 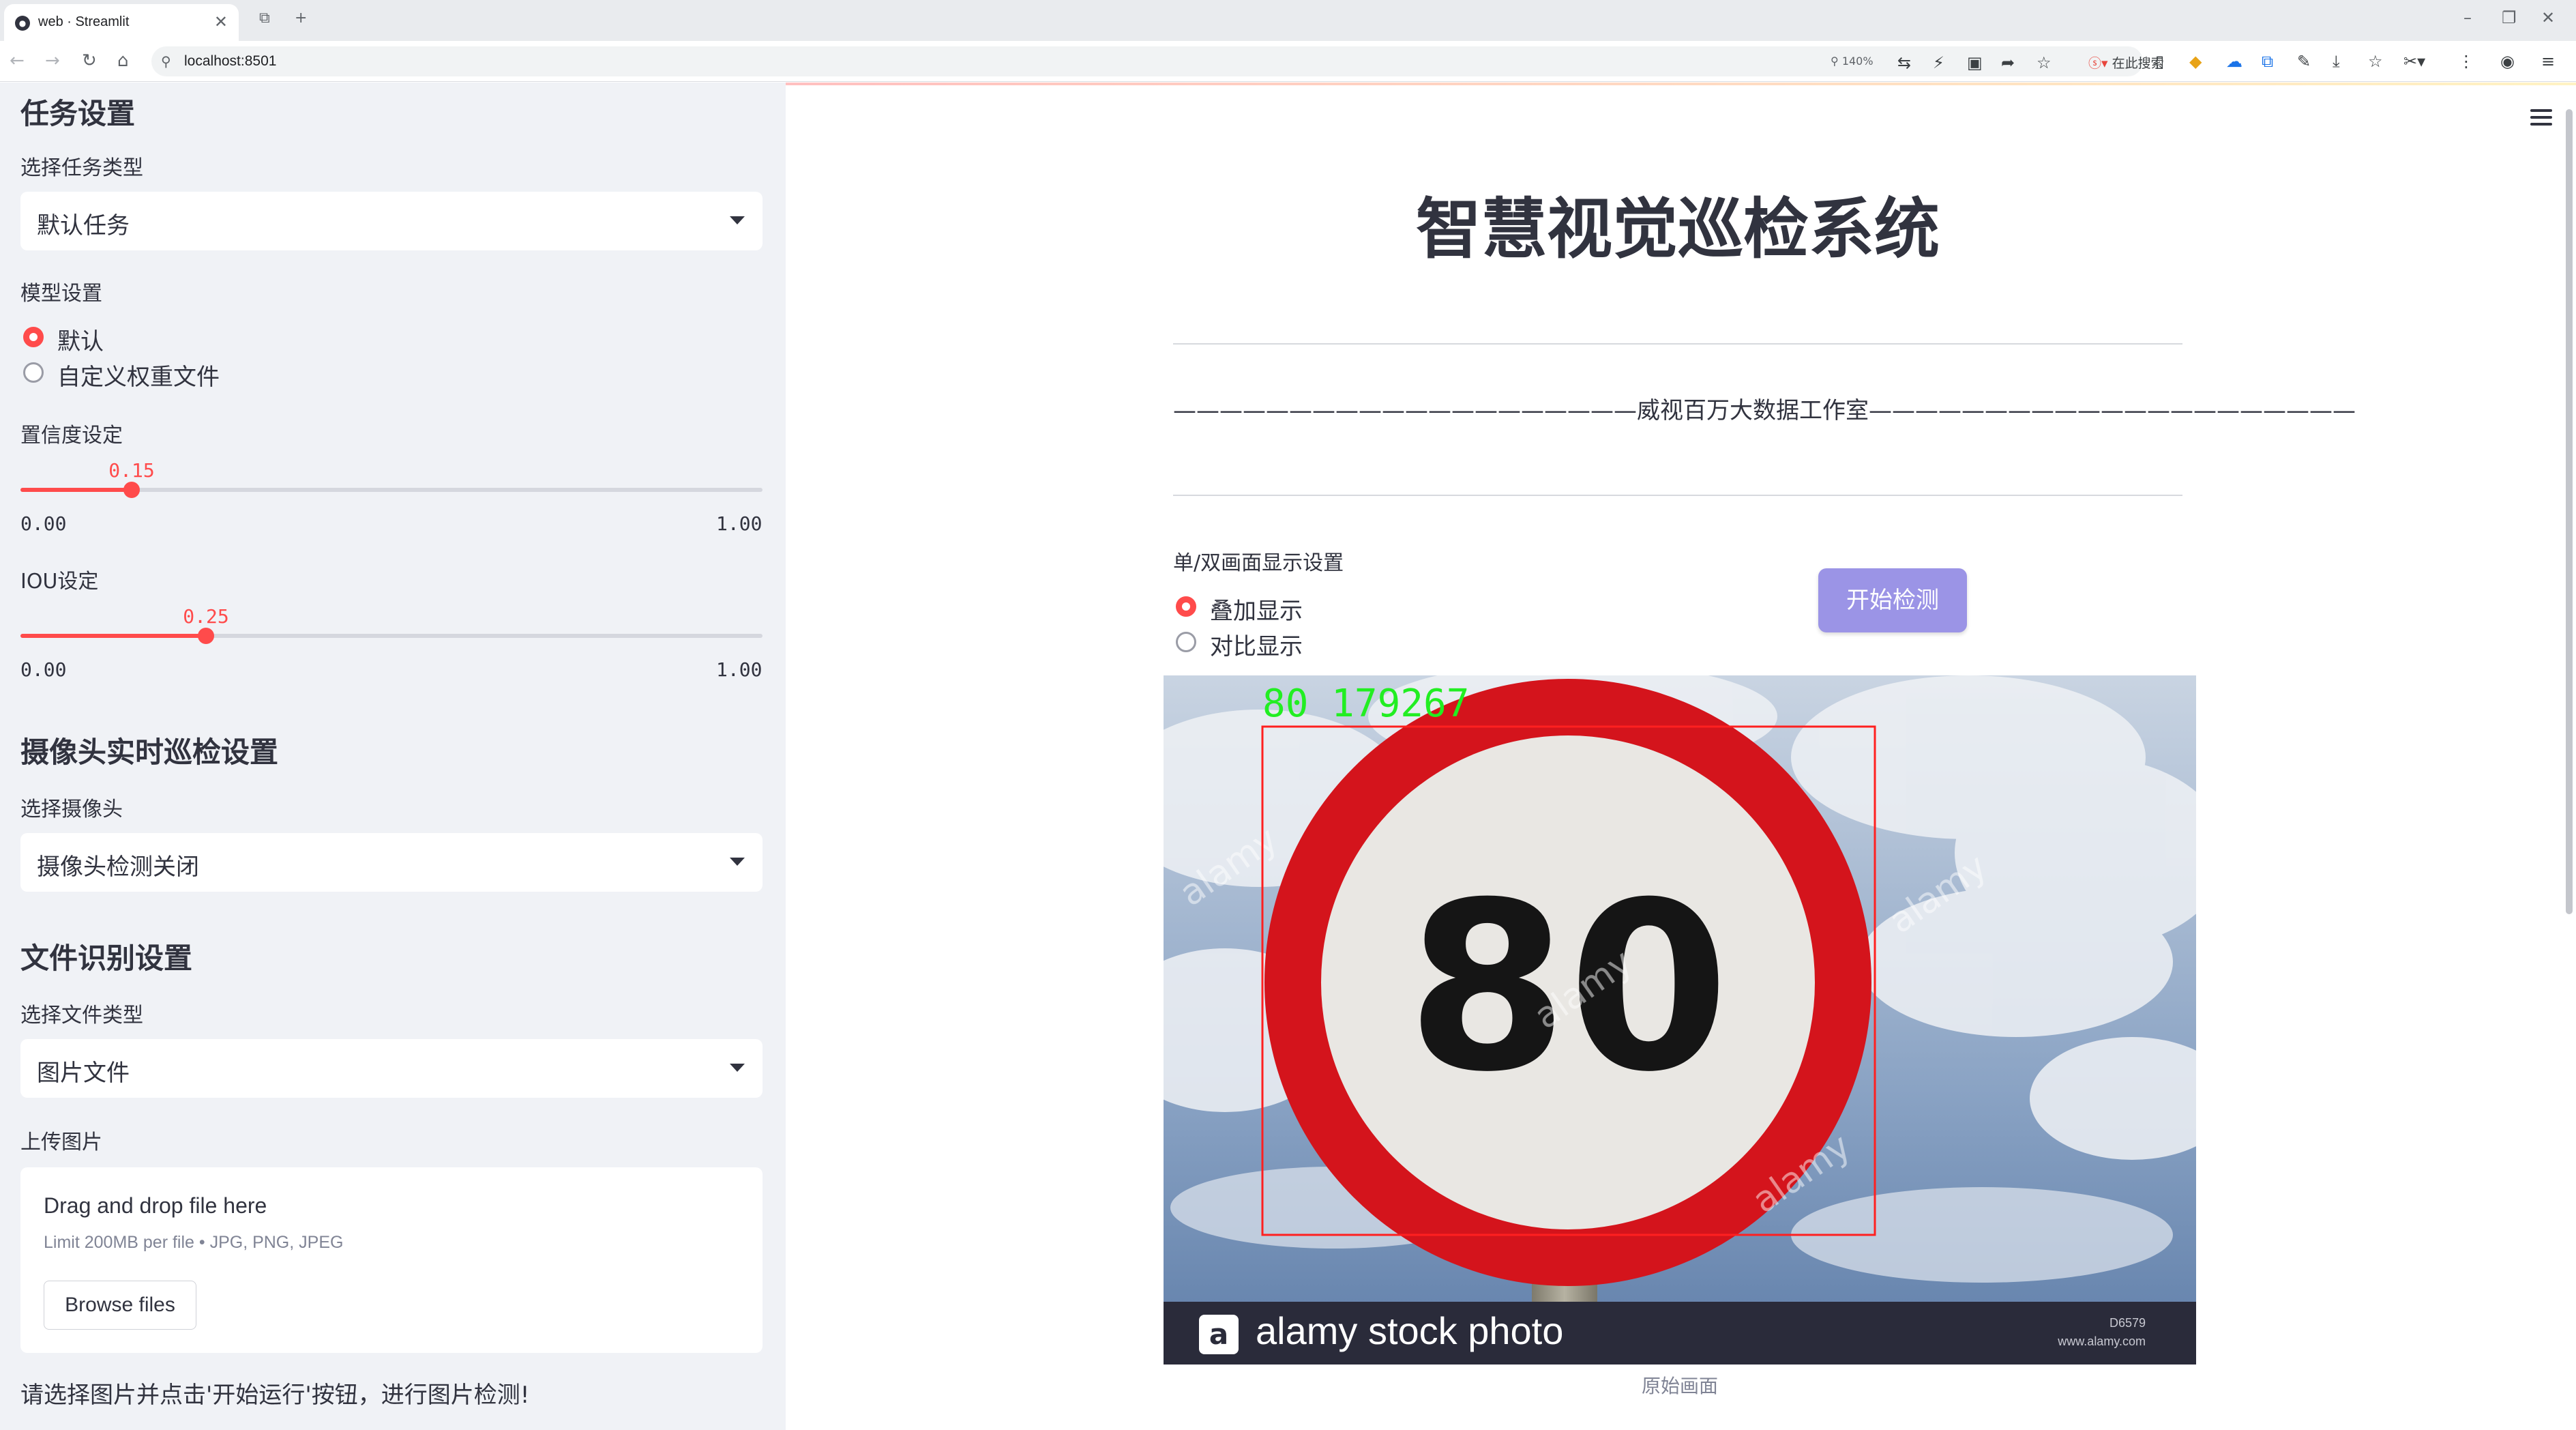 I want to click on minimize-icon: –, so click(x=2467, y=17).